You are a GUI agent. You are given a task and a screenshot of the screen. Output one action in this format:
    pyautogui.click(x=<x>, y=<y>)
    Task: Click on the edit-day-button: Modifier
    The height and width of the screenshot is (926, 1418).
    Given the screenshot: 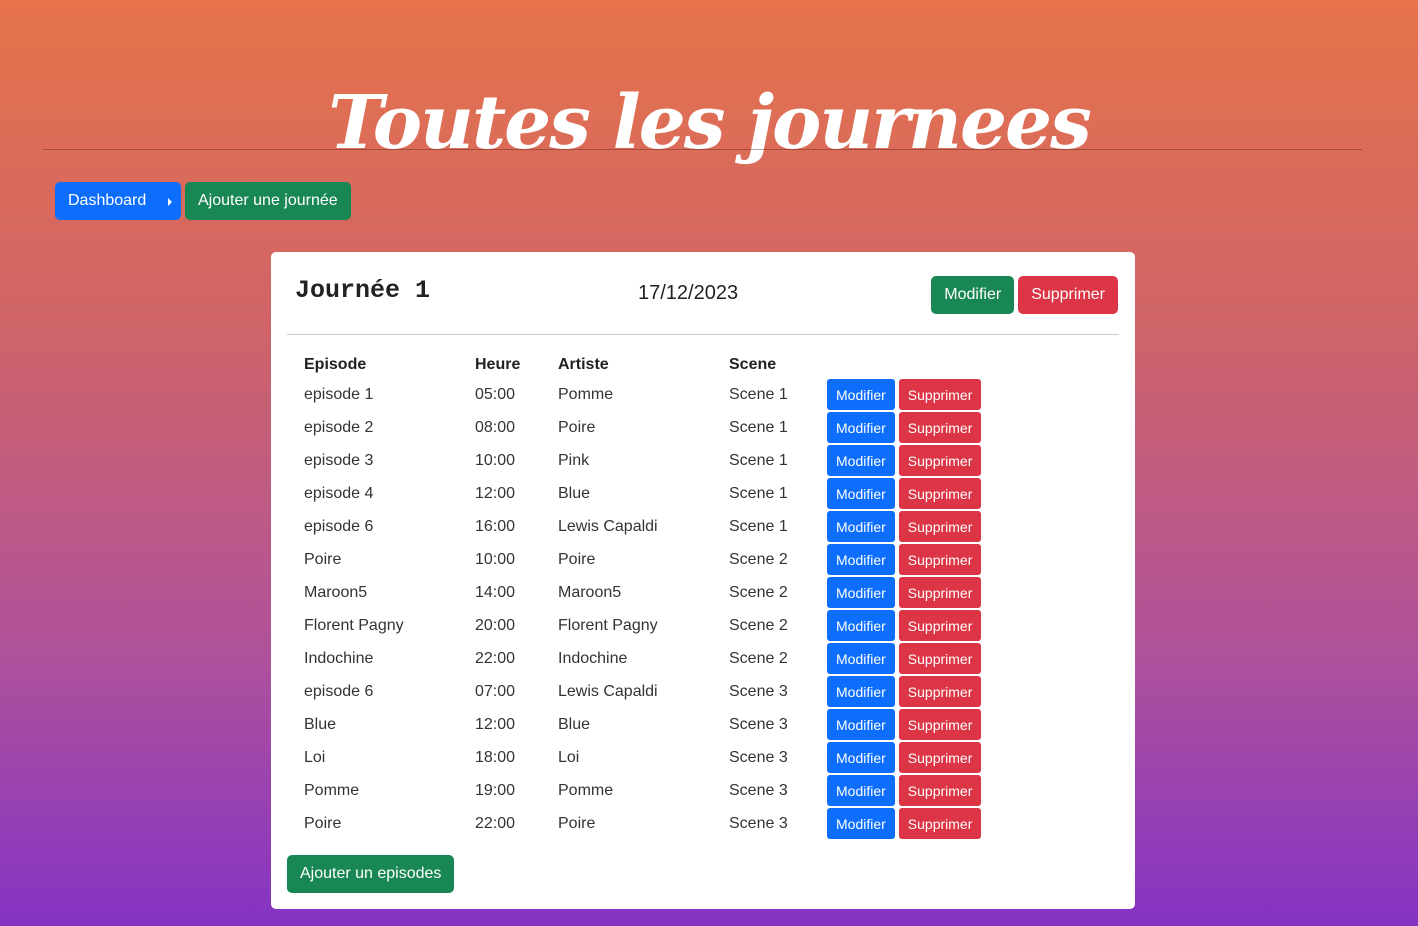 What is the action you would take?
    pyautogui.click(x=973, y=295)
    